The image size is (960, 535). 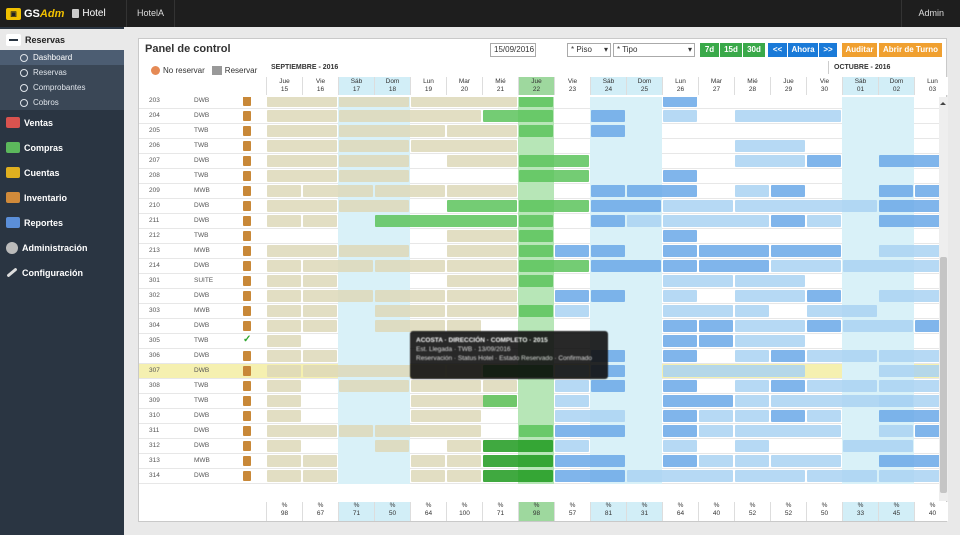 What do you see at coordinates (62, 102) in the screenshot?
I see `sidebar-sub-cobros: Cobros` at bounding box center [62, 102].